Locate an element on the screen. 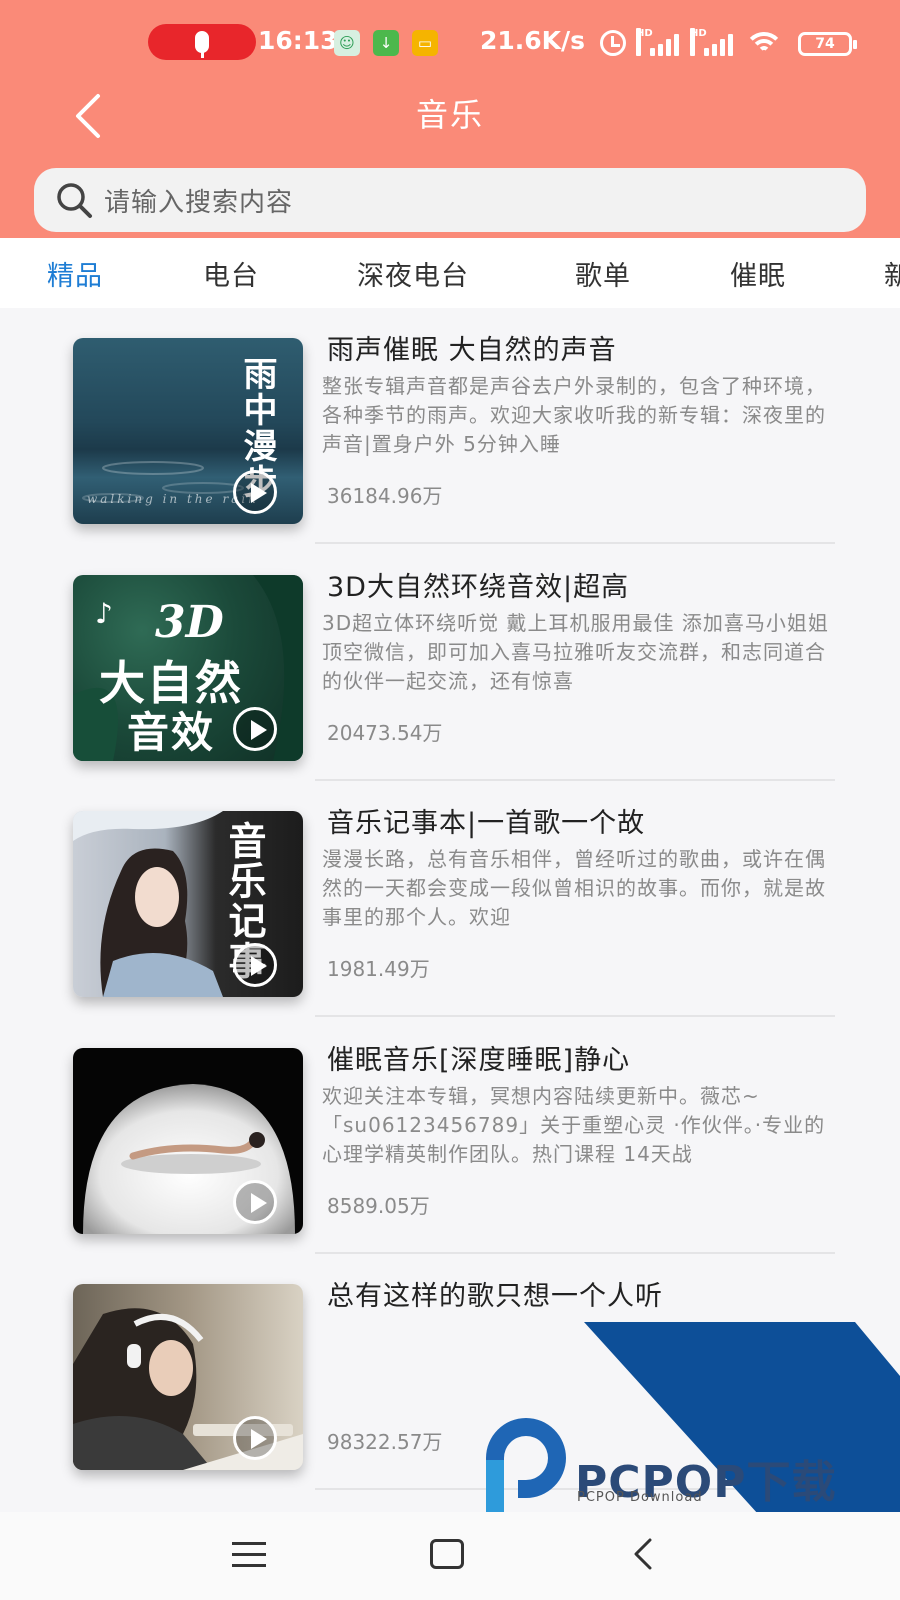  play-count: 20473.54万 is located at coordinates (385, 733).